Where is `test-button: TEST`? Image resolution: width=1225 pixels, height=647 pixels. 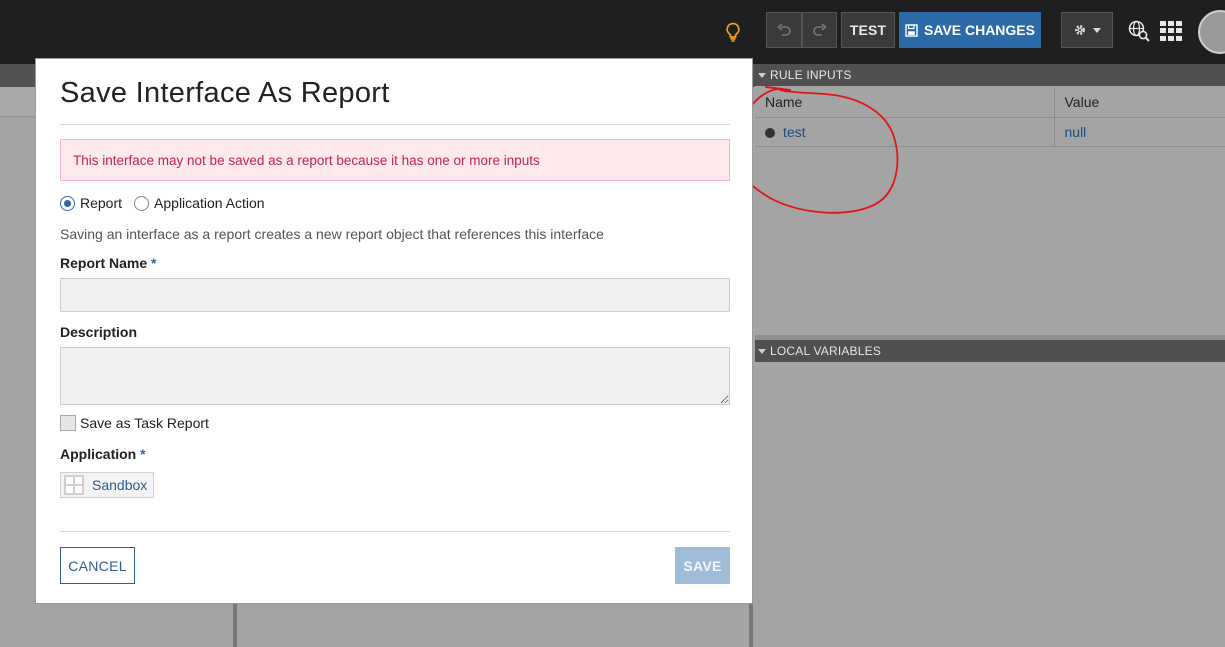
test-button: TEST is located at coordinates (868, 30).